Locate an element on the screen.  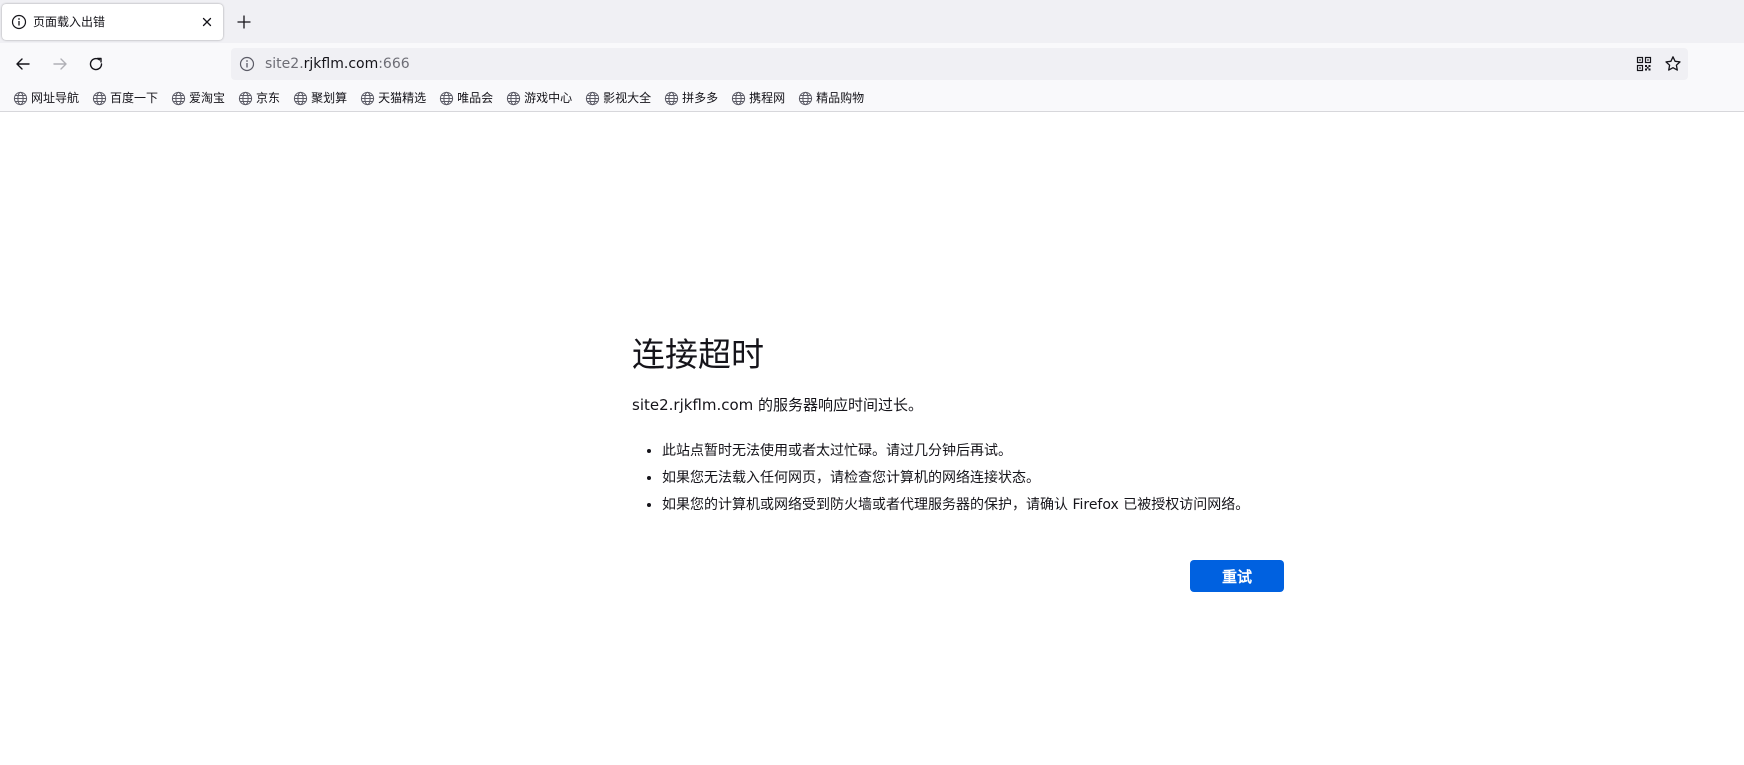
bookmark-label: 百度一下 is located at coordinates (134, 98).